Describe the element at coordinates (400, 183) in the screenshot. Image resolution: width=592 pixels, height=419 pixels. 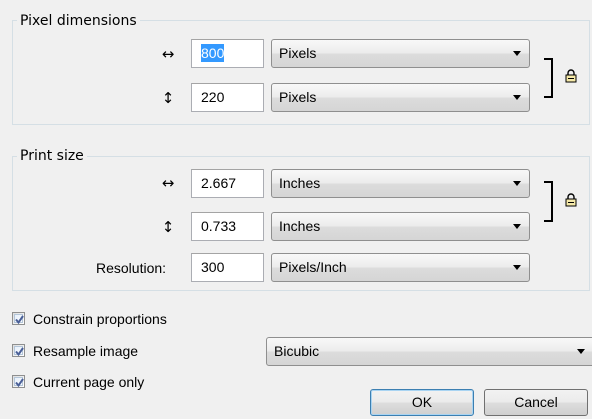
I see `print-width-unit-select: Inches` at that location.